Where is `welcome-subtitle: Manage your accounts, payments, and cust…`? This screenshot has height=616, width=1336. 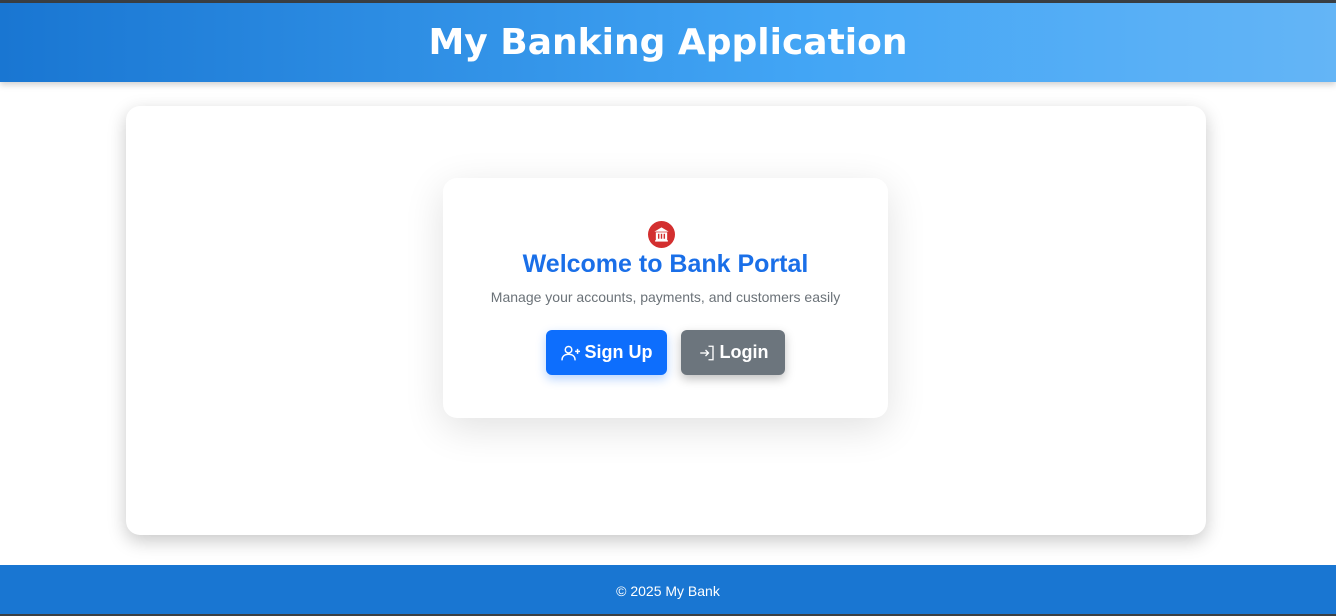
welcome-subtitle: Manage your accounts, payments, and cust… is located at coordinates (665, 297).